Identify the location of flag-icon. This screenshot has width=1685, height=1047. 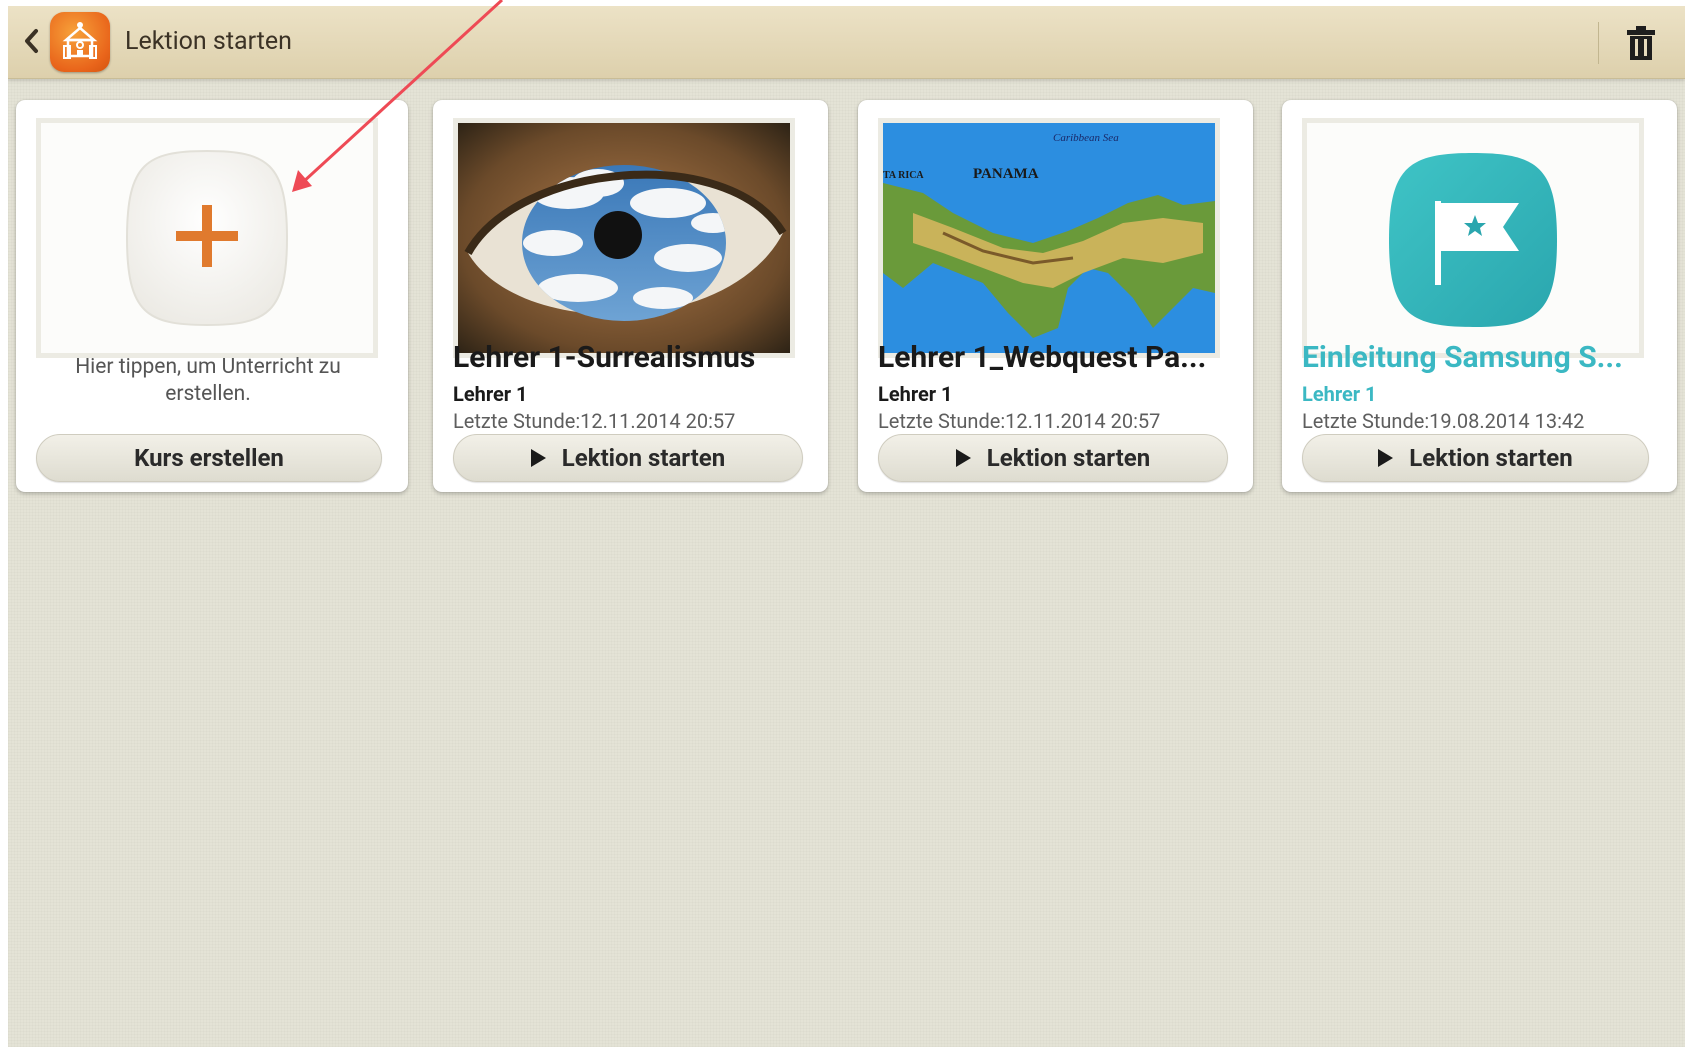
(1473, 240).